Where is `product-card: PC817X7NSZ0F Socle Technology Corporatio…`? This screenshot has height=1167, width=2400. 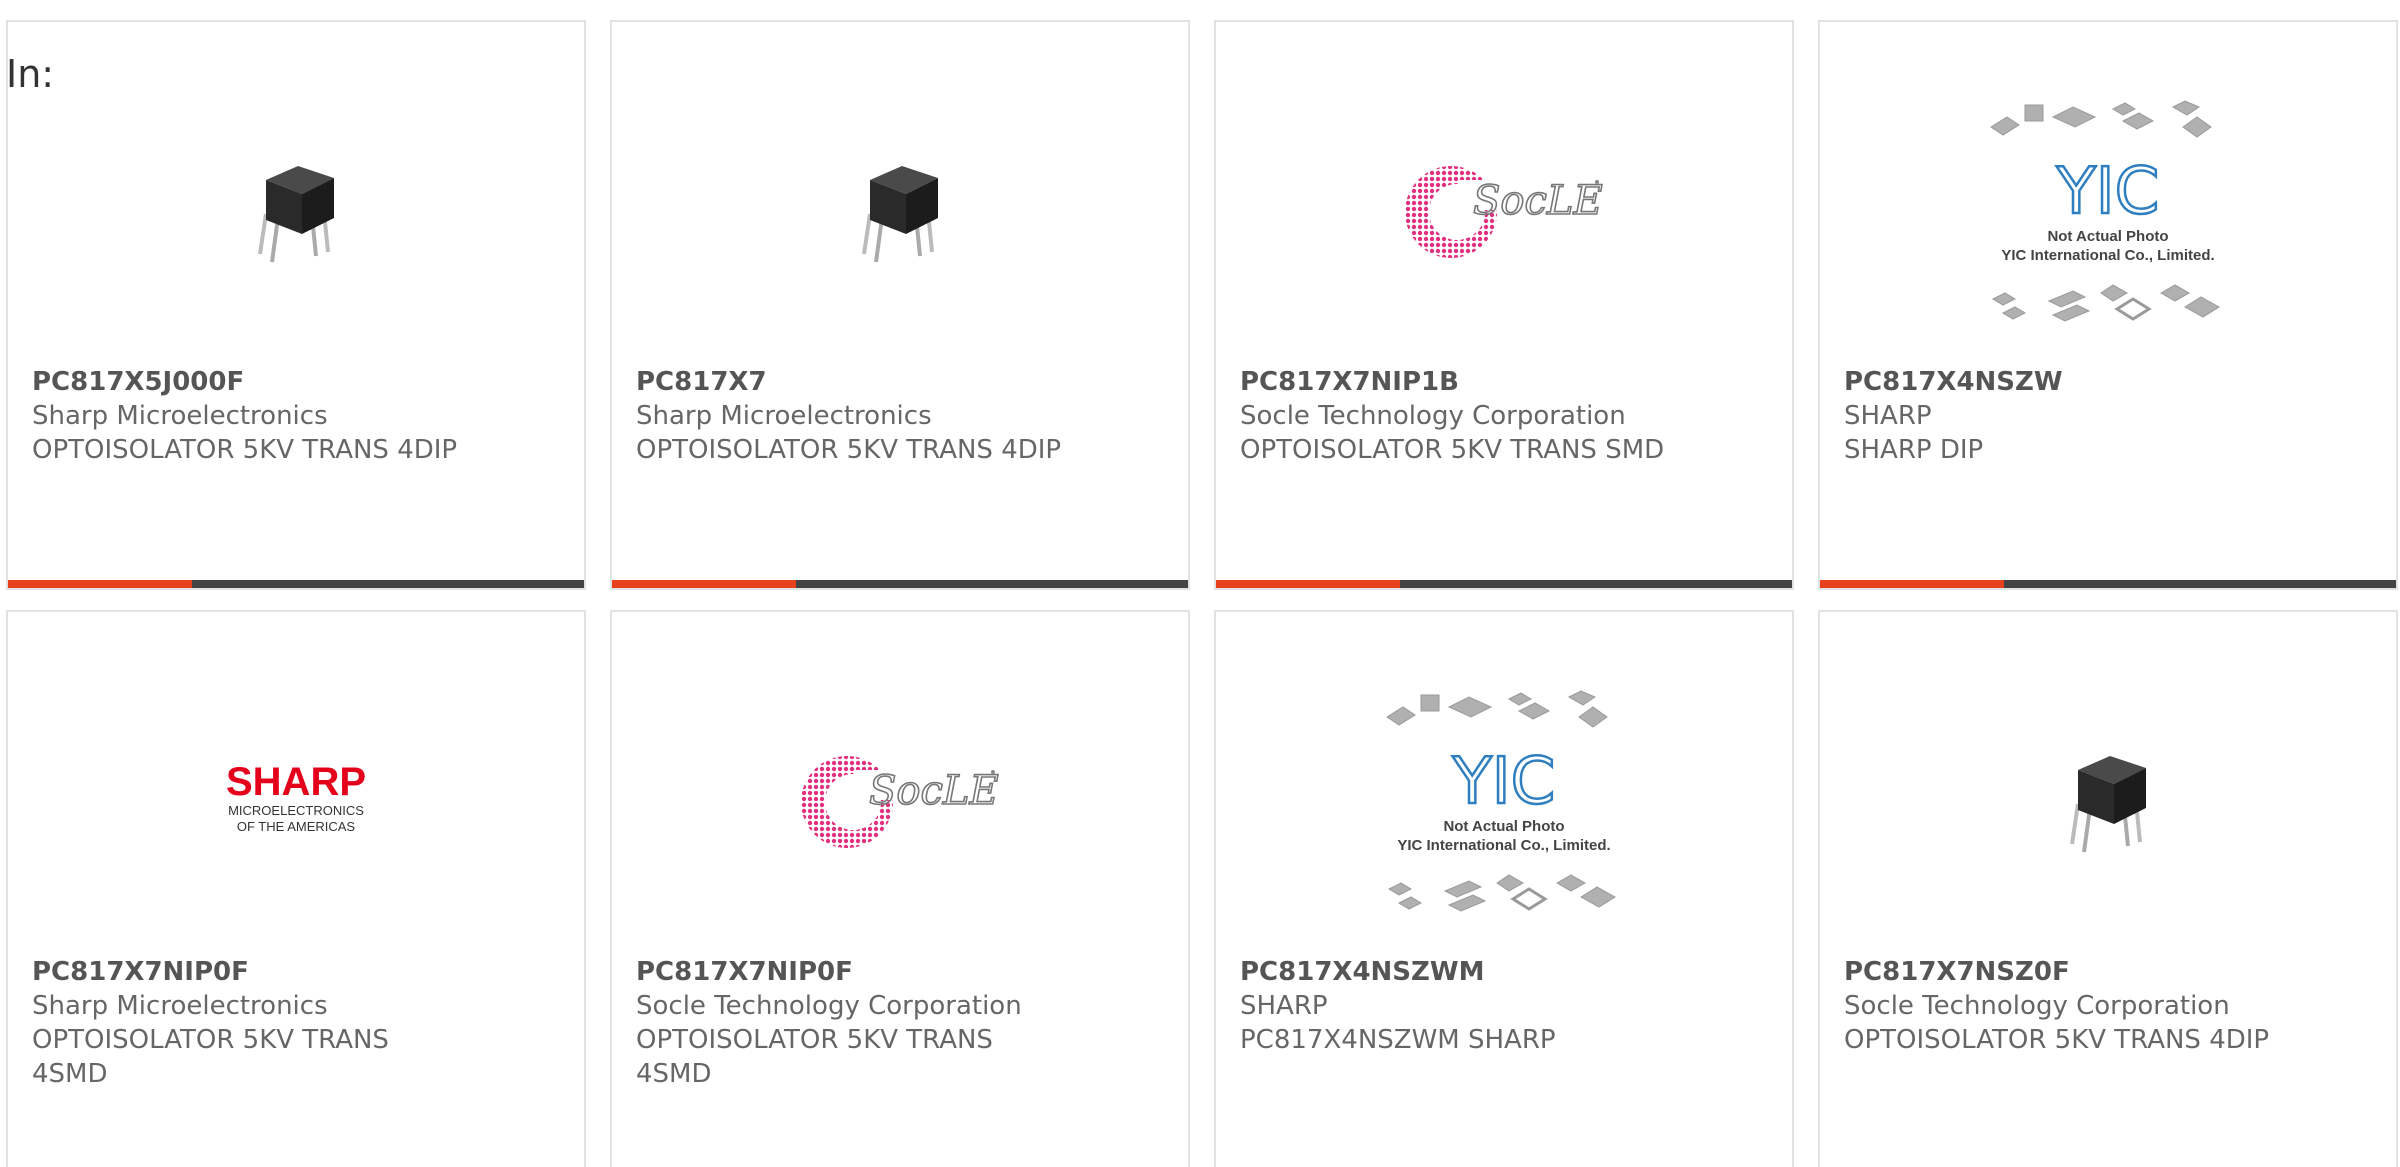
product-card: PC817X7NSZ0F Socle Technology Corporatio… is located at coordinates (2108, 888).